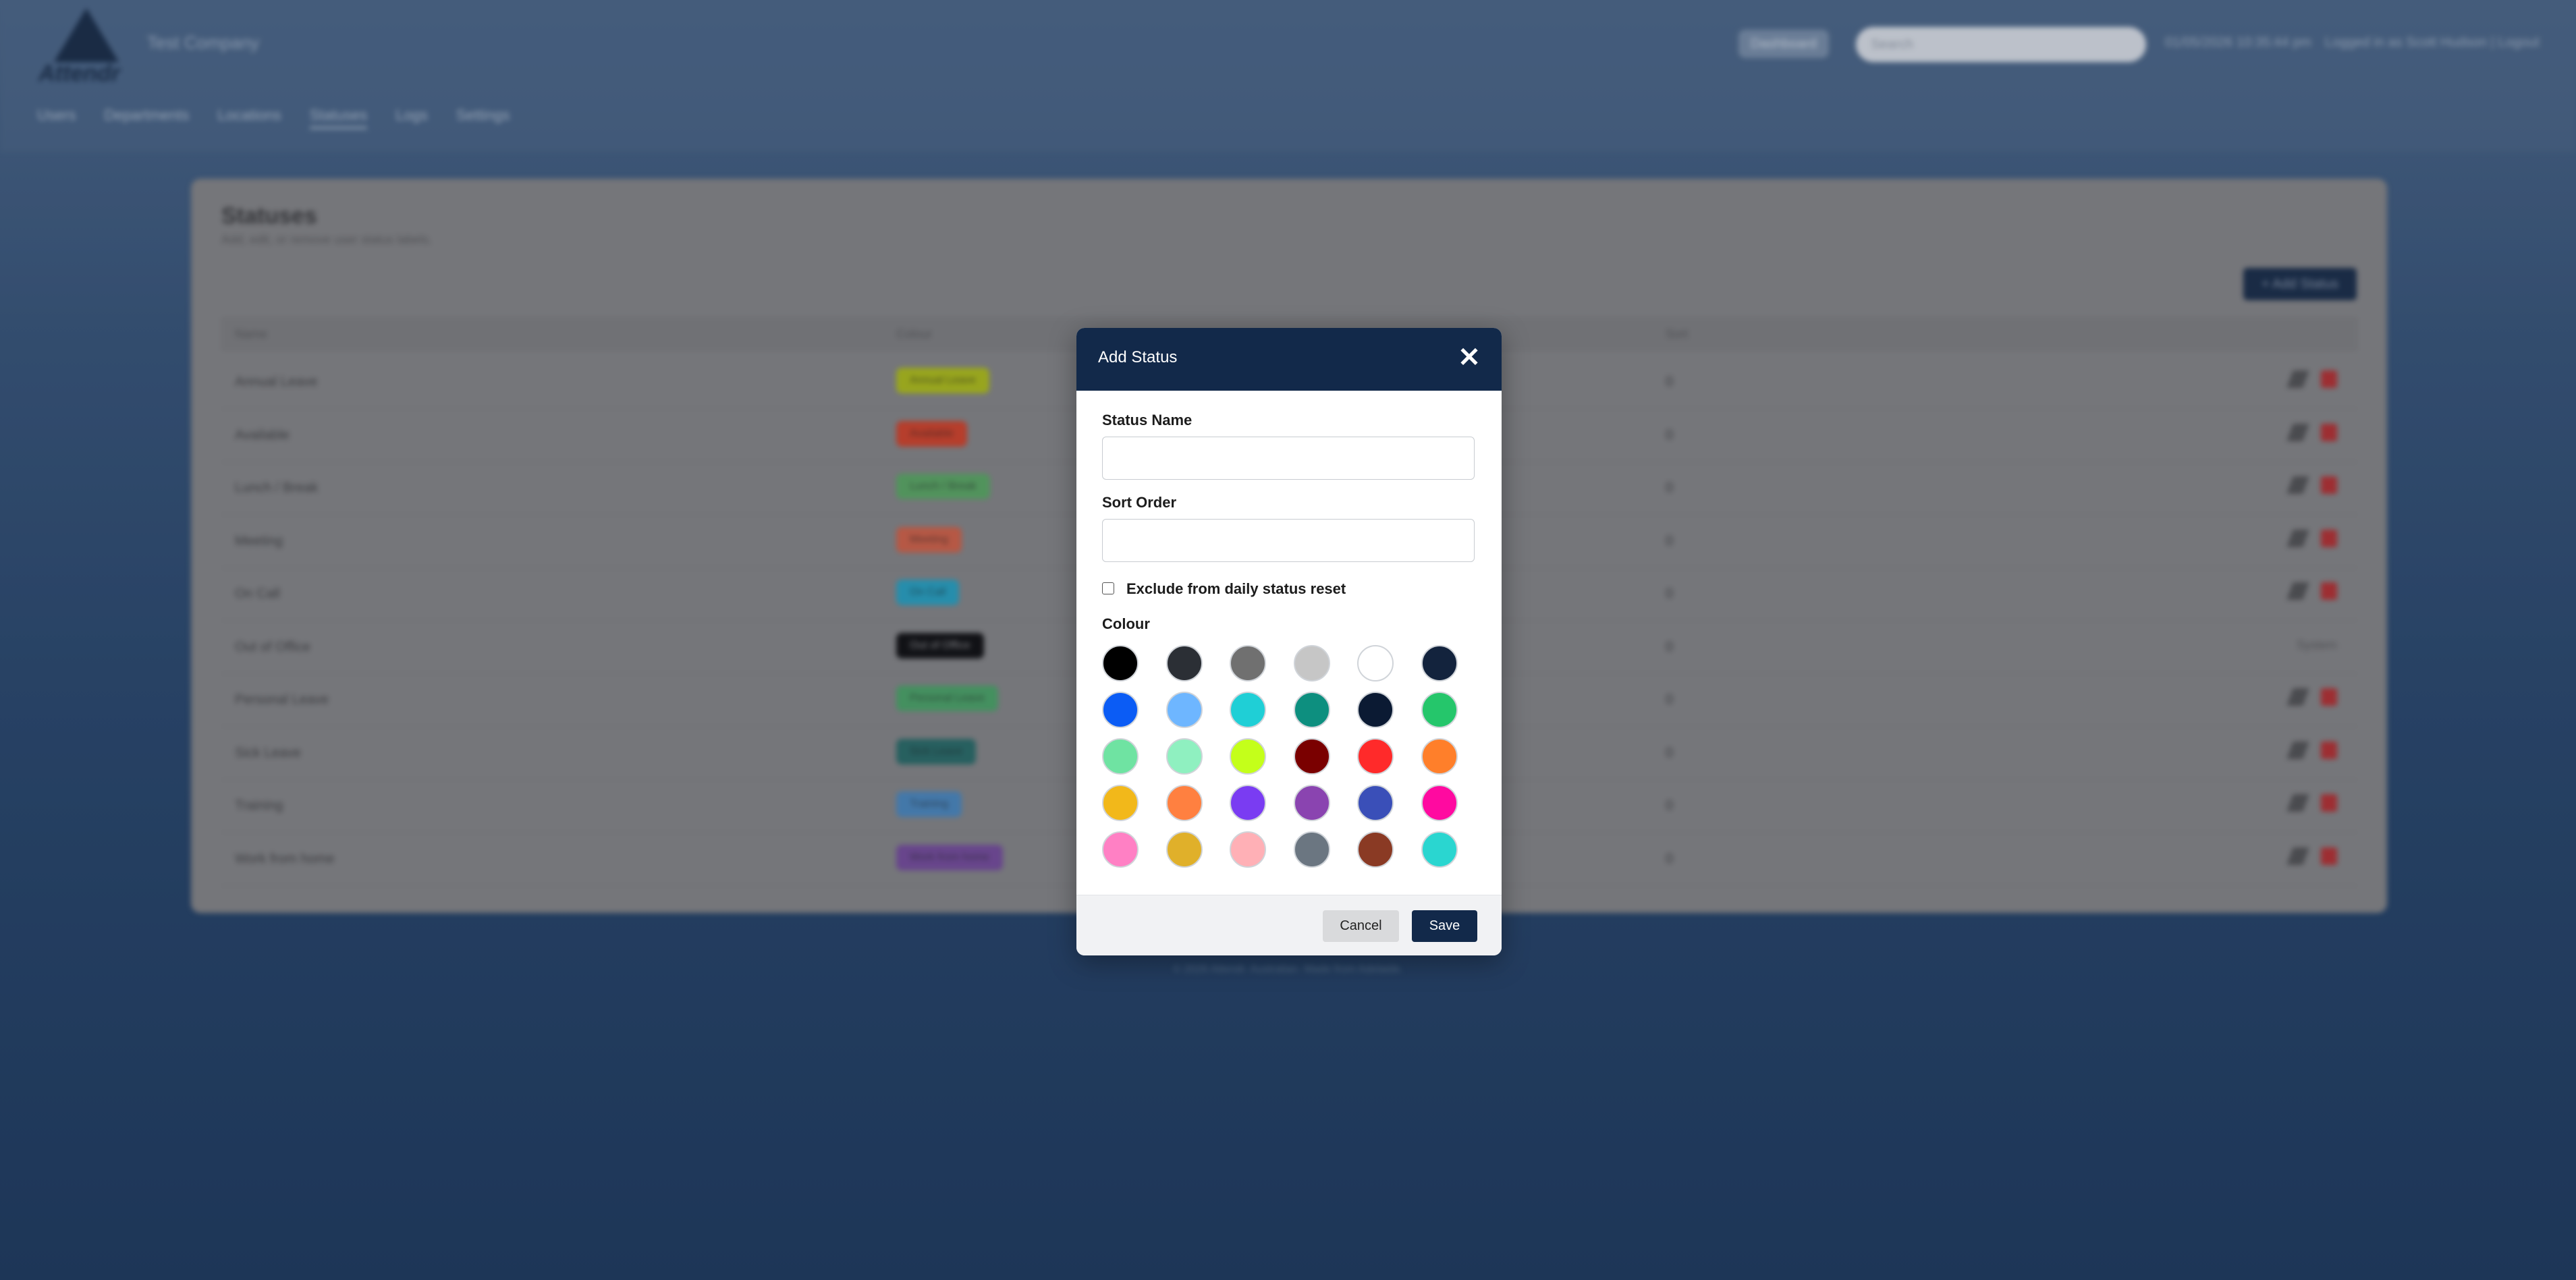  Describe the element at coordinates (1469, 357) in the screenshot. I see `close-icon: ✕` at that location.